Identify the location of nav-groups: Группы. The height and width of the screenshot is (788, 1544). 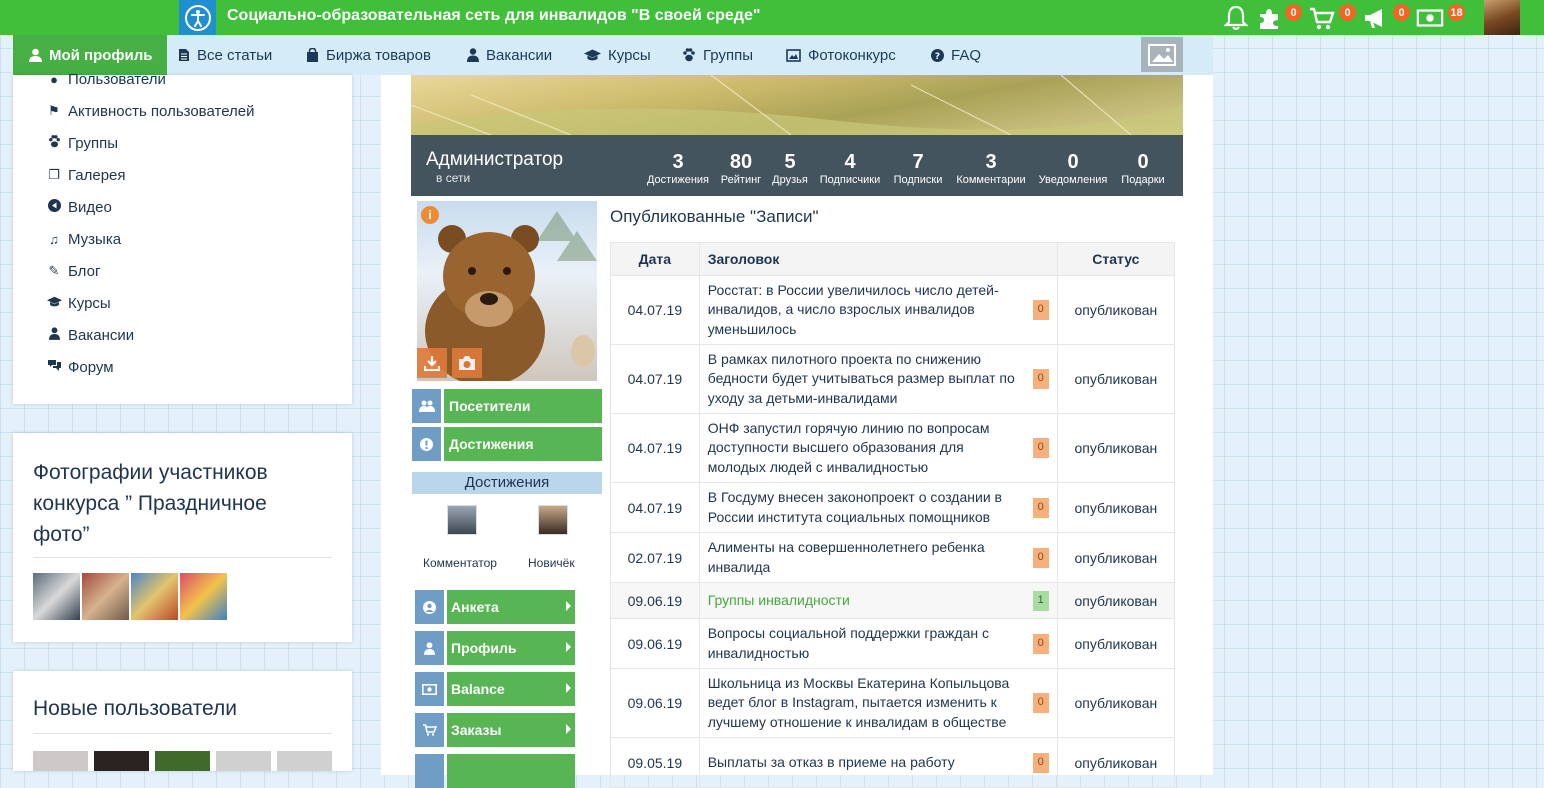
(717, 55).